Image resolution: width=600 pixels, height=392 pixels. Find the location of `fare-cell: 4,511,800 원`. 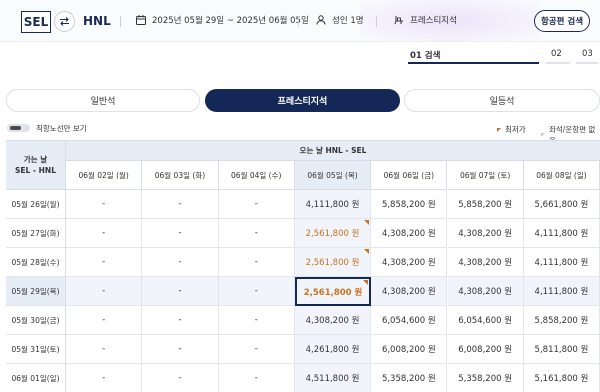

fare-cell: 4,511,800 원 is located at coordinates (333, 378).